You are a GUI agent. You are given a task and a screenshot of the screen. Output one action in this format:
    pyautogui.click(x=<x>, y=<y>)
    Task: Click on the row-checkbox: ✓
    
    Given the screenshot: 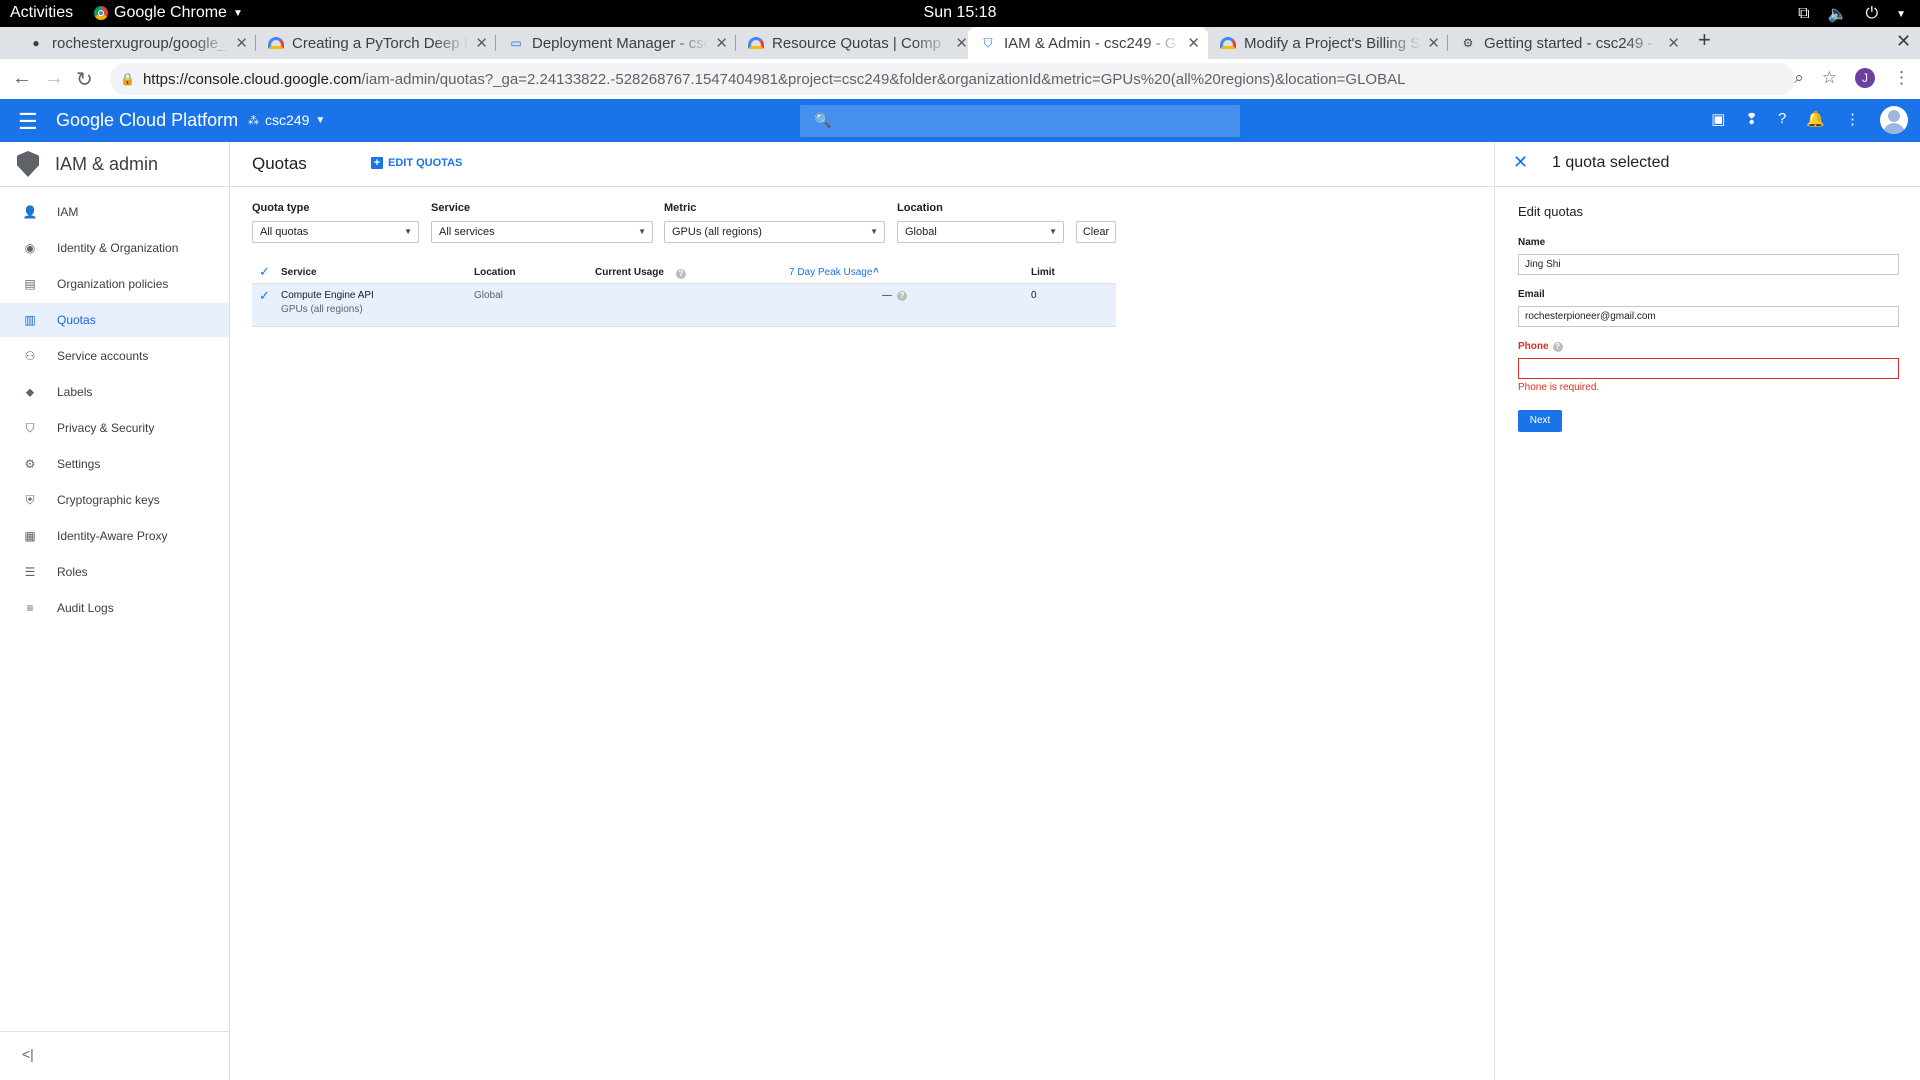 What is the action you would take?
    pyautogui.click(x=265, y=295)
    